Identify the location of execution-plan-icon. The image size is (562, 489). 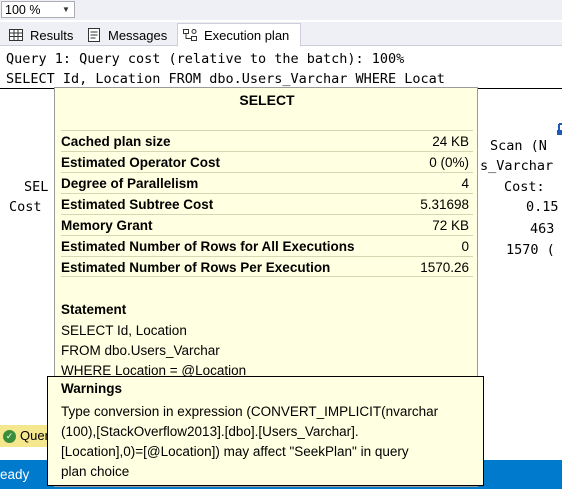
(190, 35).